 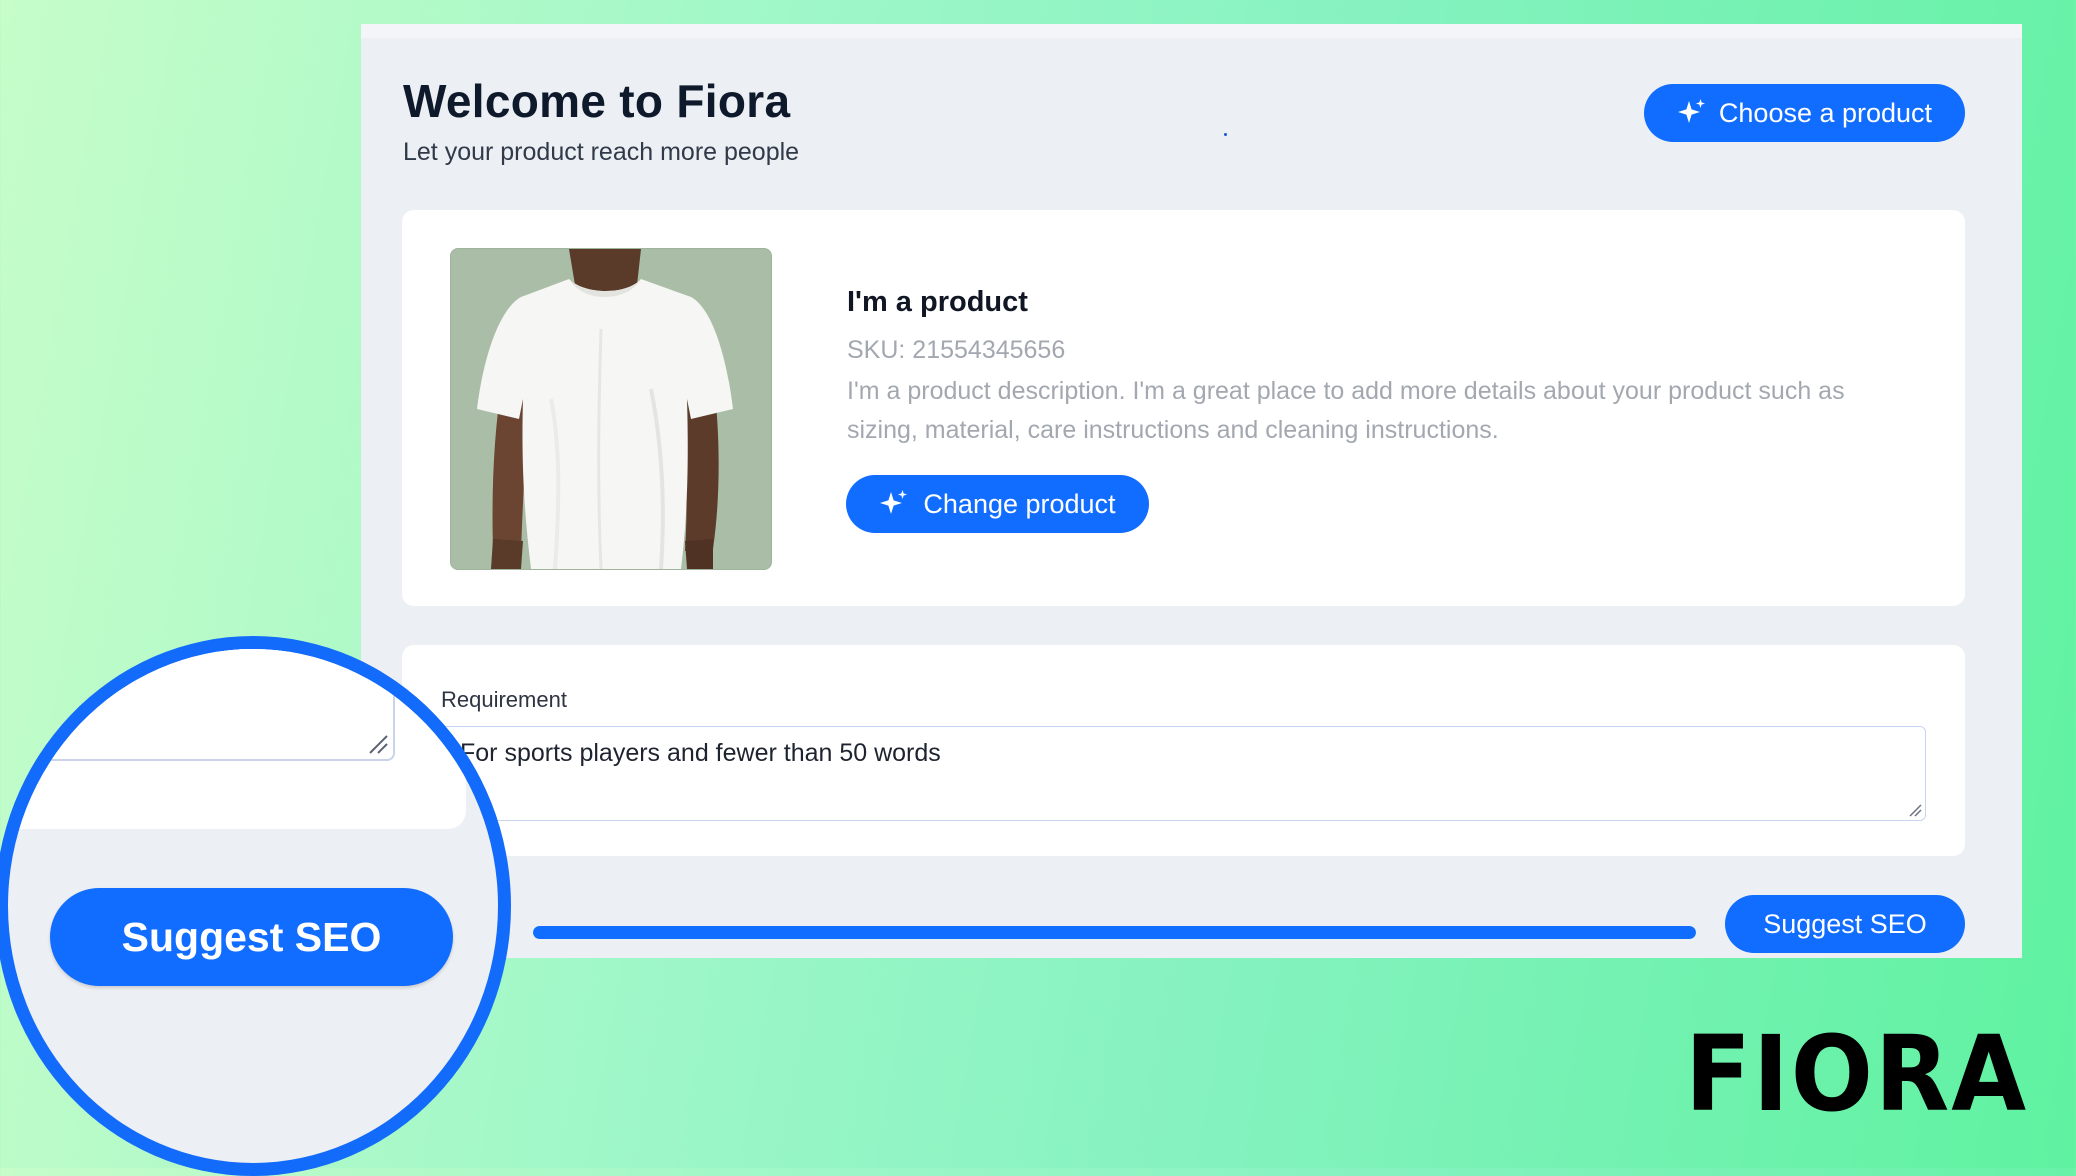 What do you see at coordinates (1225, 134) in the screenshot?
I see `stray-dot` at bounding box center [1225, 134].